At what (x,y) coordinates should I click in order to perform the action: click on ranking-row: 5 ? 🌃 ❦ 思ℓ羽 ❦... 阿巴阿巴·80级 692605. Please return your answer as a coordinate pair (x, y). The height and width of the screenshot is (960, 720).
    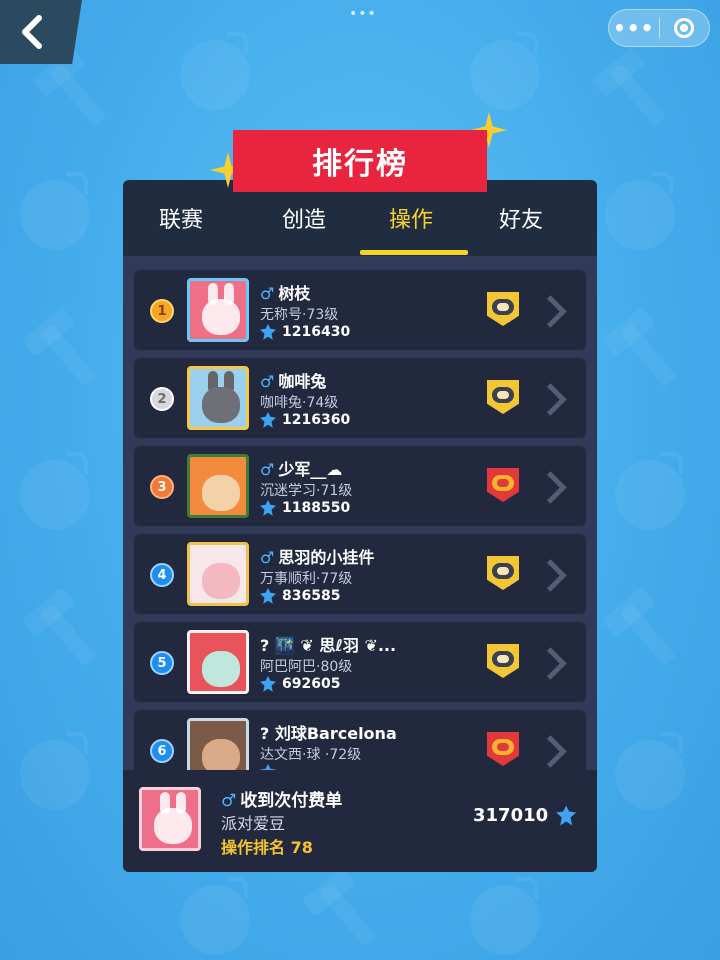
    Looking at the image, I should click on (360, 662).